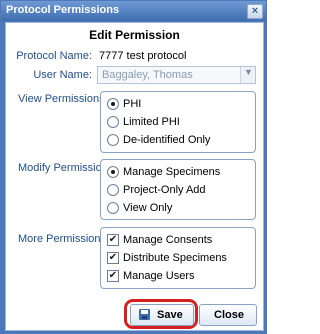 The height and width of the screenshot is (334, 320). I want to click on checkbox-label: Manage Consents, so click(168, 240).